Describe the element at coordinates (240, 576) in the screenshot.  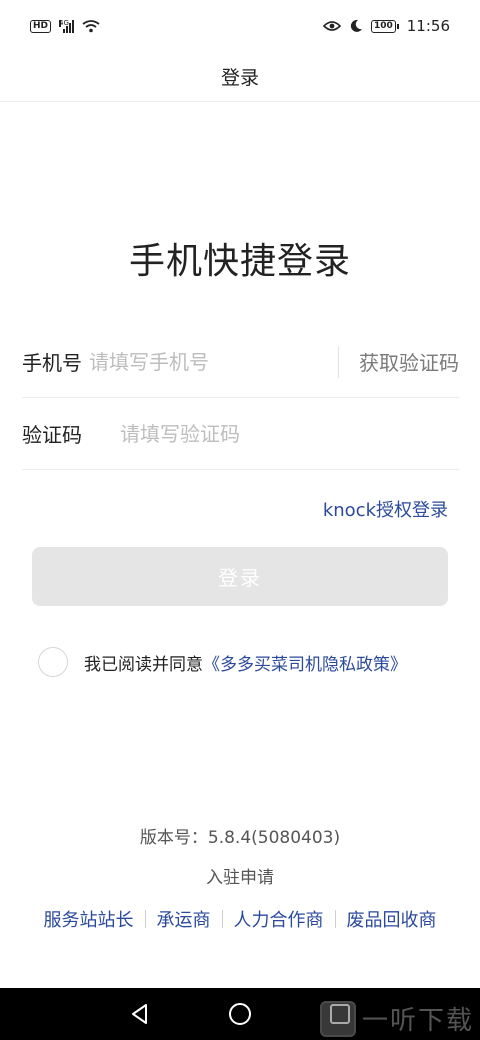
I see `login-button: 登录` at that location.